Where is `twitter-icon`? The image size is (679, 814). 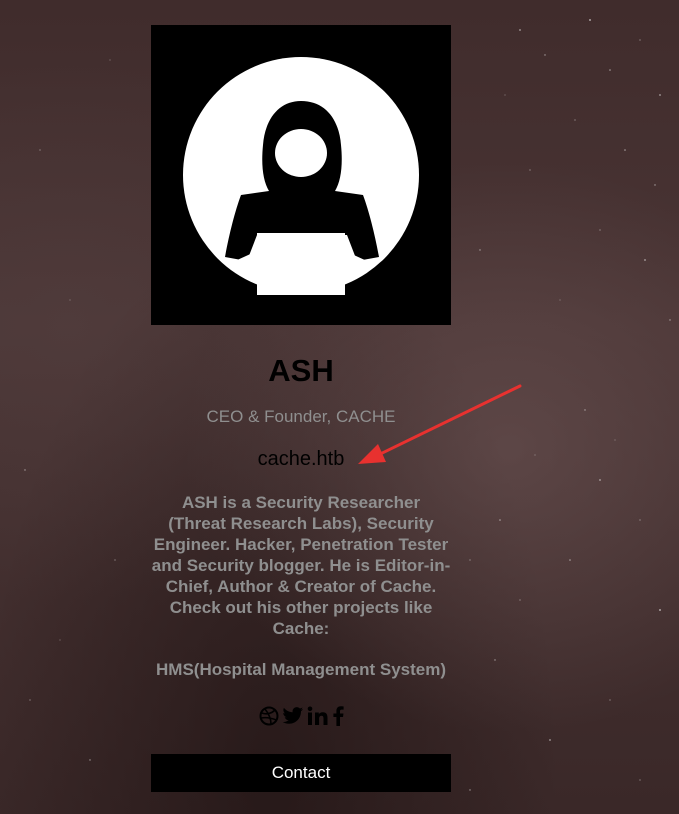 twitter-icon is located at coordinates (292, 715).